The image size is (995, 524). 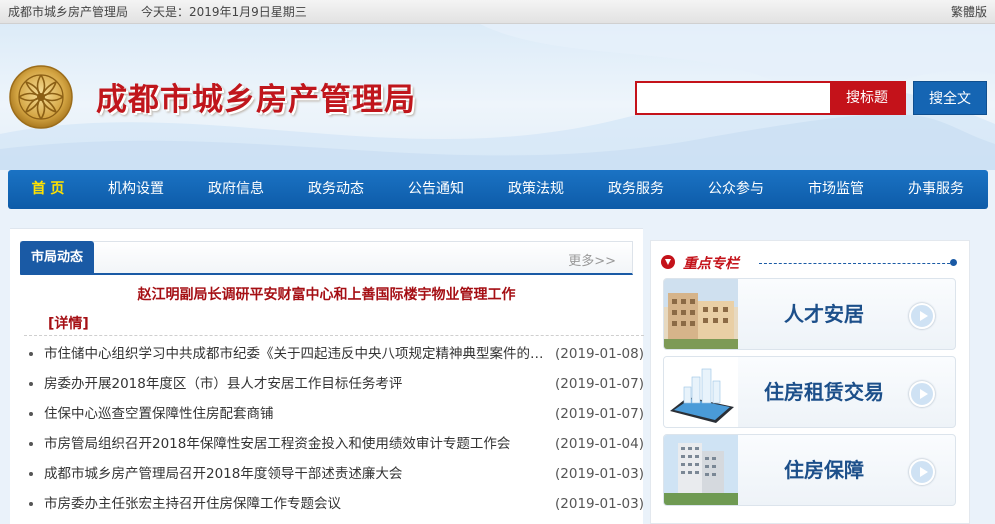 What do you see at coordinates (733, 98) in the screenshot?
I see `search-input` at bounding box center [733, 98].